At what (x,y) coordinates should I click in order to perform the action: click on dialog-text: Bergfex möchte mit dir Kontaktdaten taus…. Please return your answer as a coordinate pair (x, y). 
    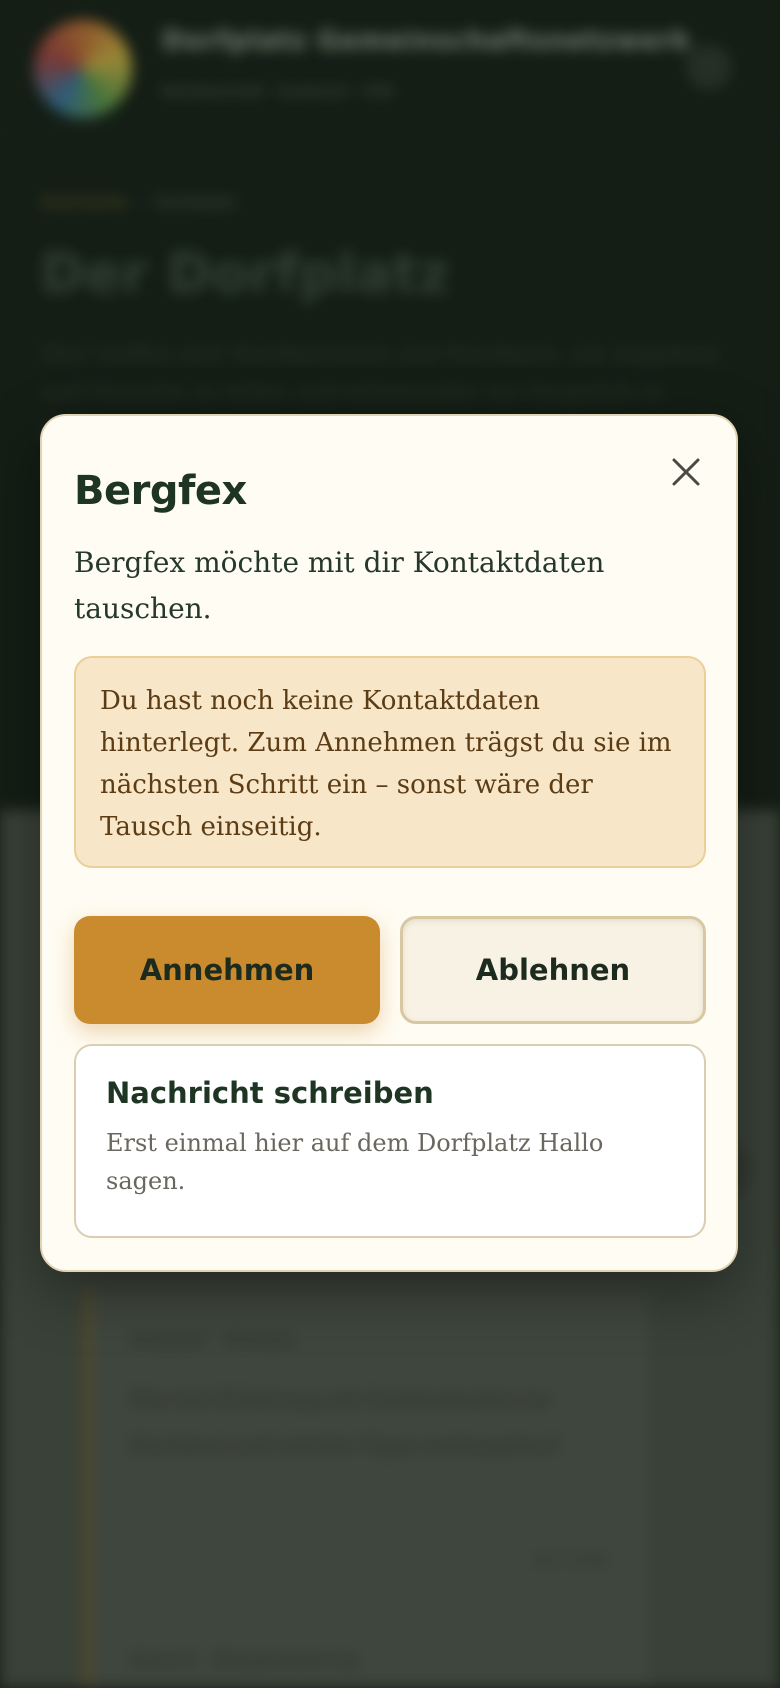
    Looking at the image, I should click on (339, 585).